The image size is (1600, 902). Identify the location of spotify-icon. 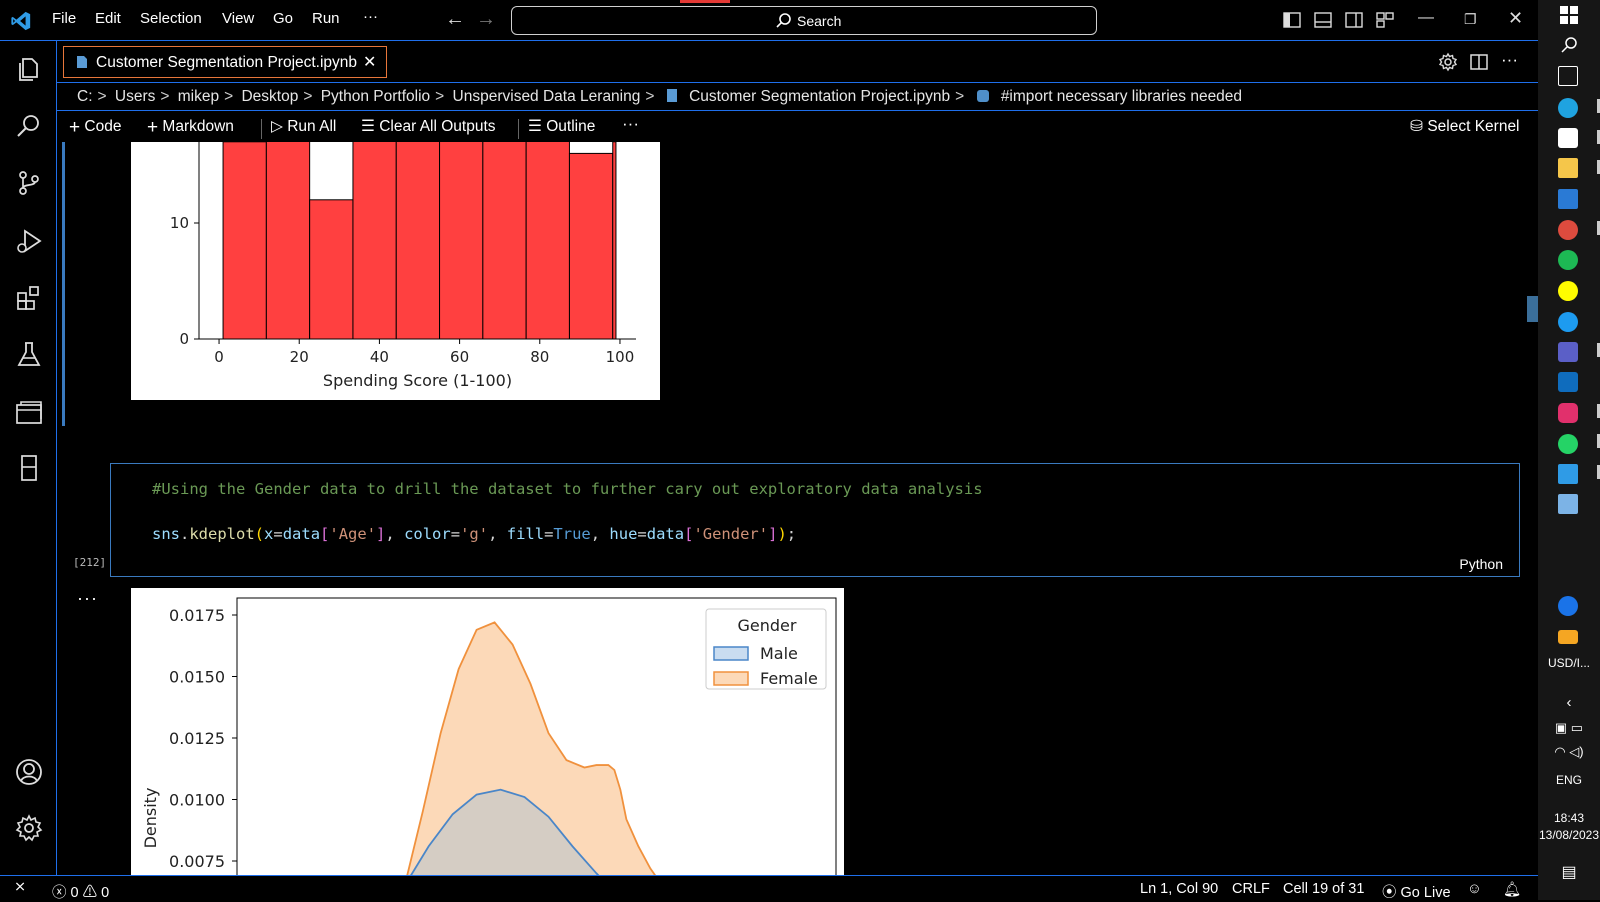
(1568, 260).